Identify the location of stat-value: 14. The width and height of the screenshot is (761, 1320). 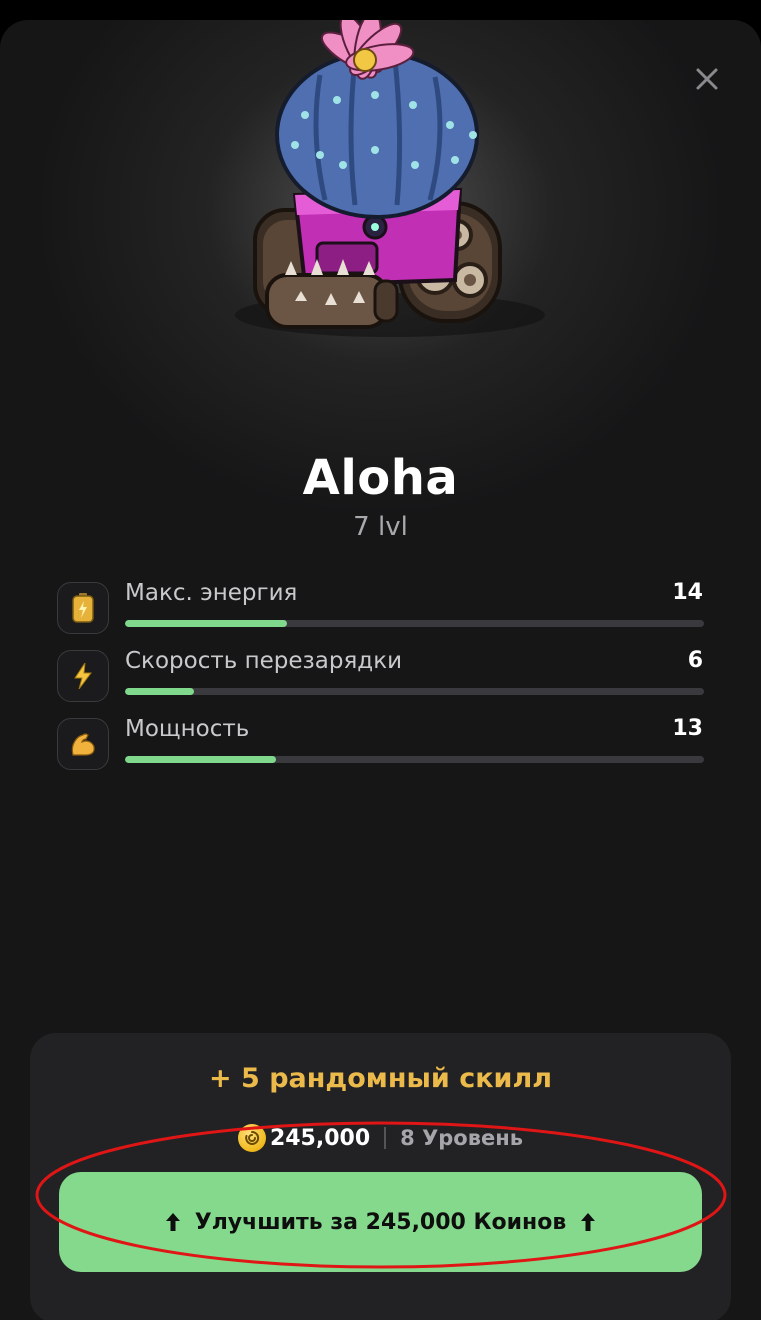
(687, 592).